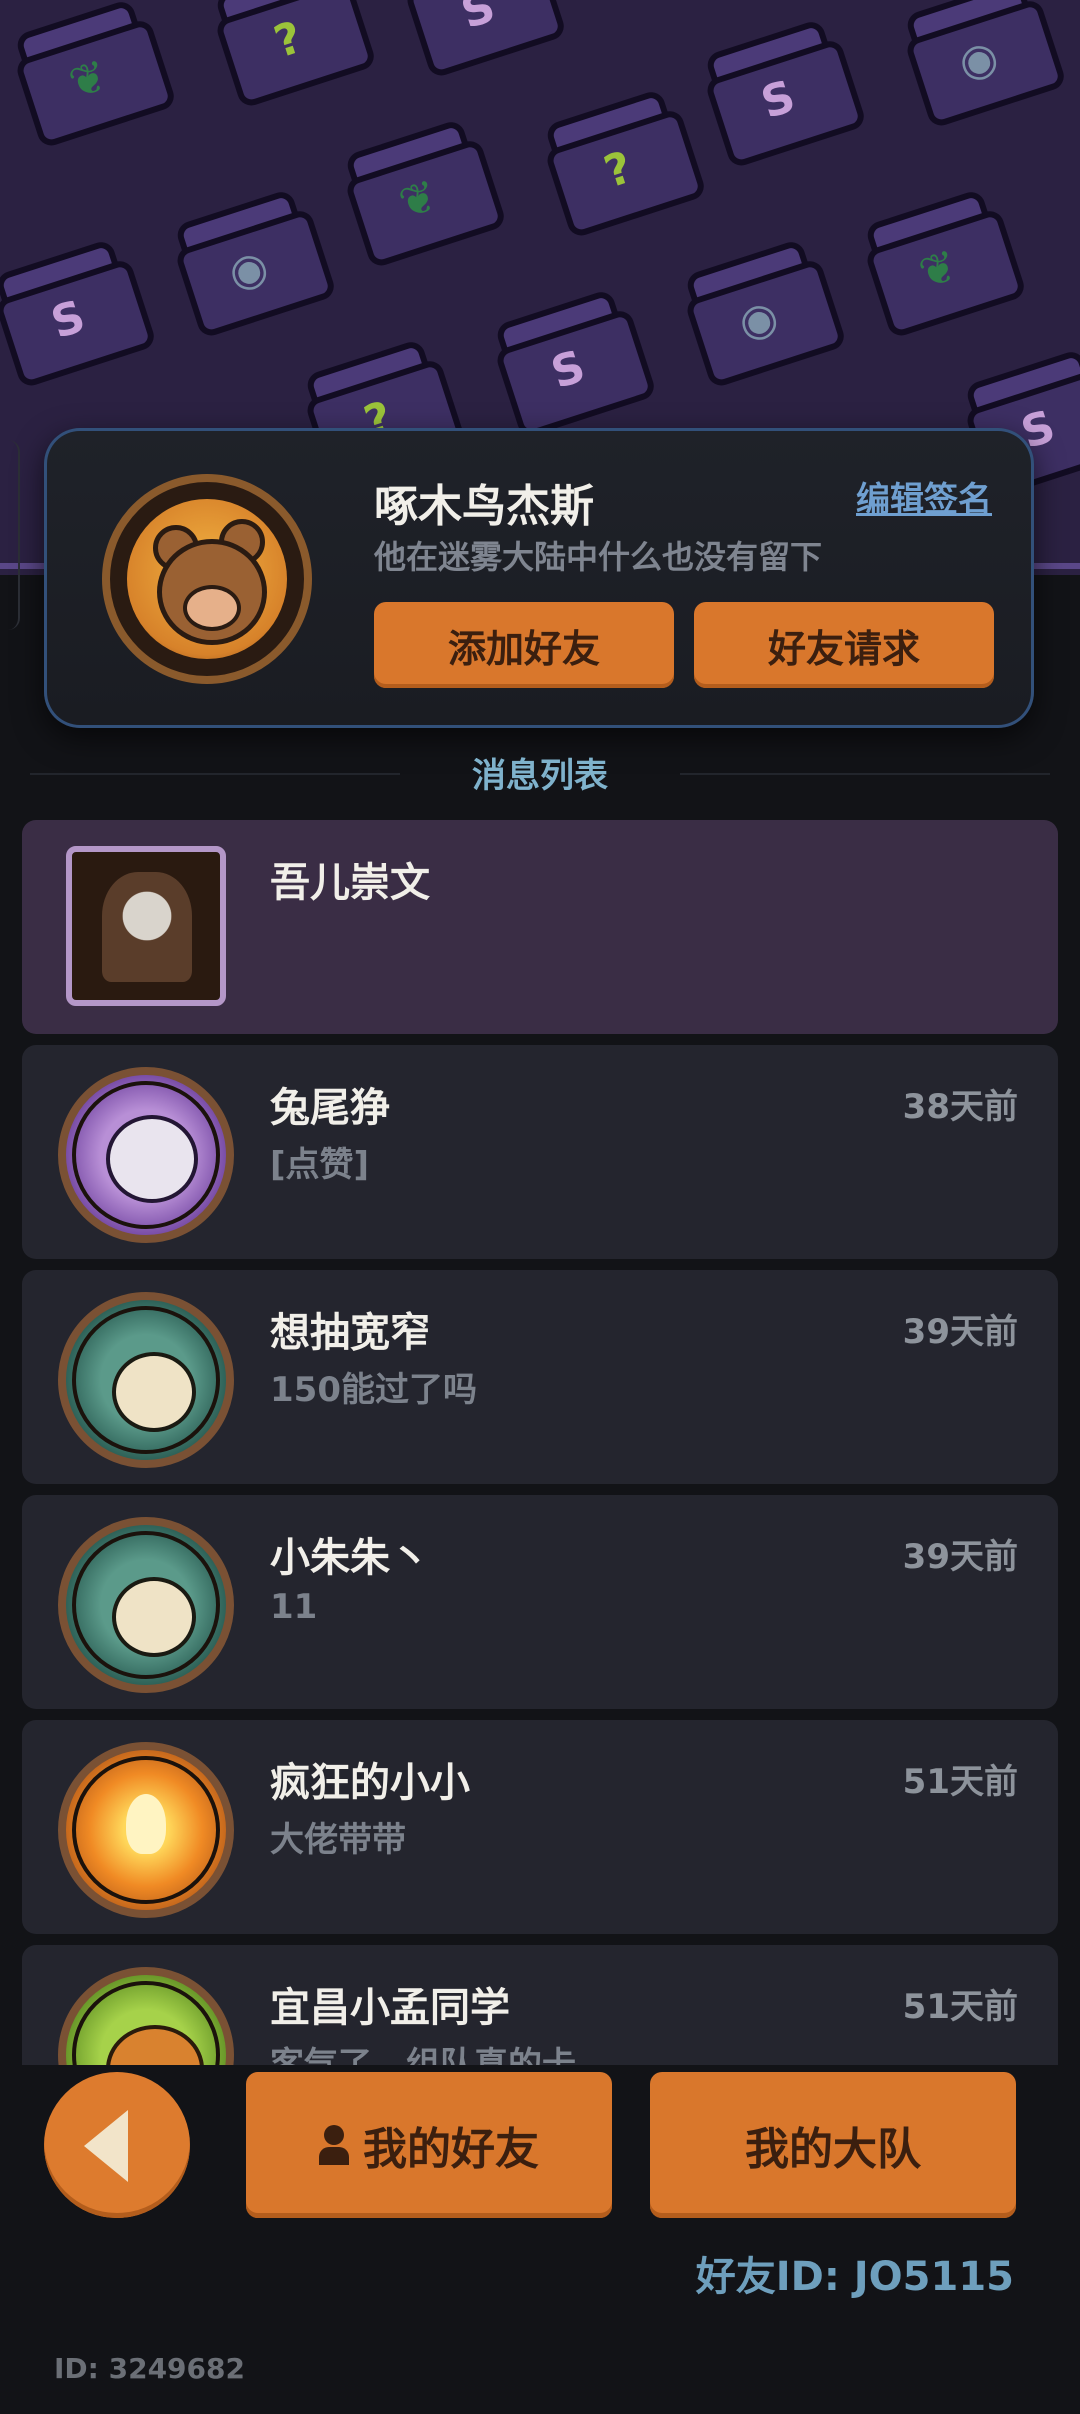 This screenshot has height=2414, width=1080. What do you see at coordinates (540, 1827) in the screenshot?
I see `list-item: 疯狂的小小 大佬带带 51天前` at bounding box center [540, 1827].